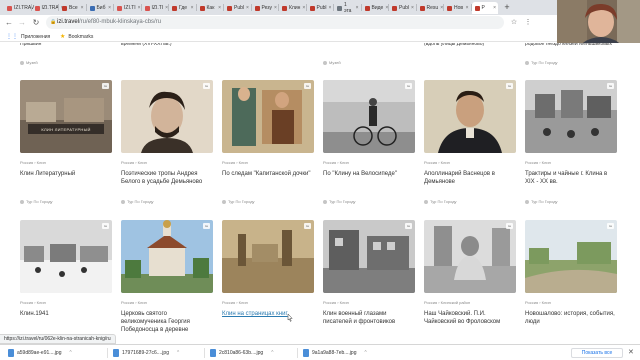  Describe the element at coordinates (347, 8) in the screenshot. I see `browser-tab: 1 эта ×` at that location.